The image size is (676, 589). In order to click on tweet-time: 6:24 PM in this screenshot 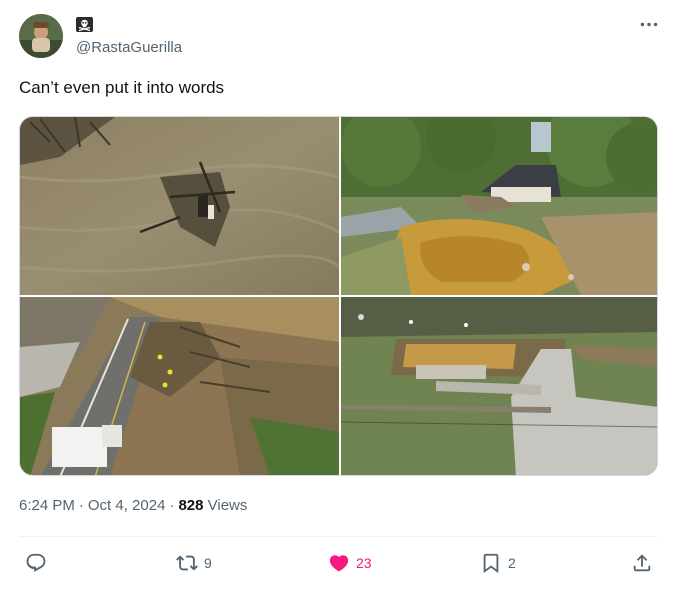, I will do `click(47, 505)`.